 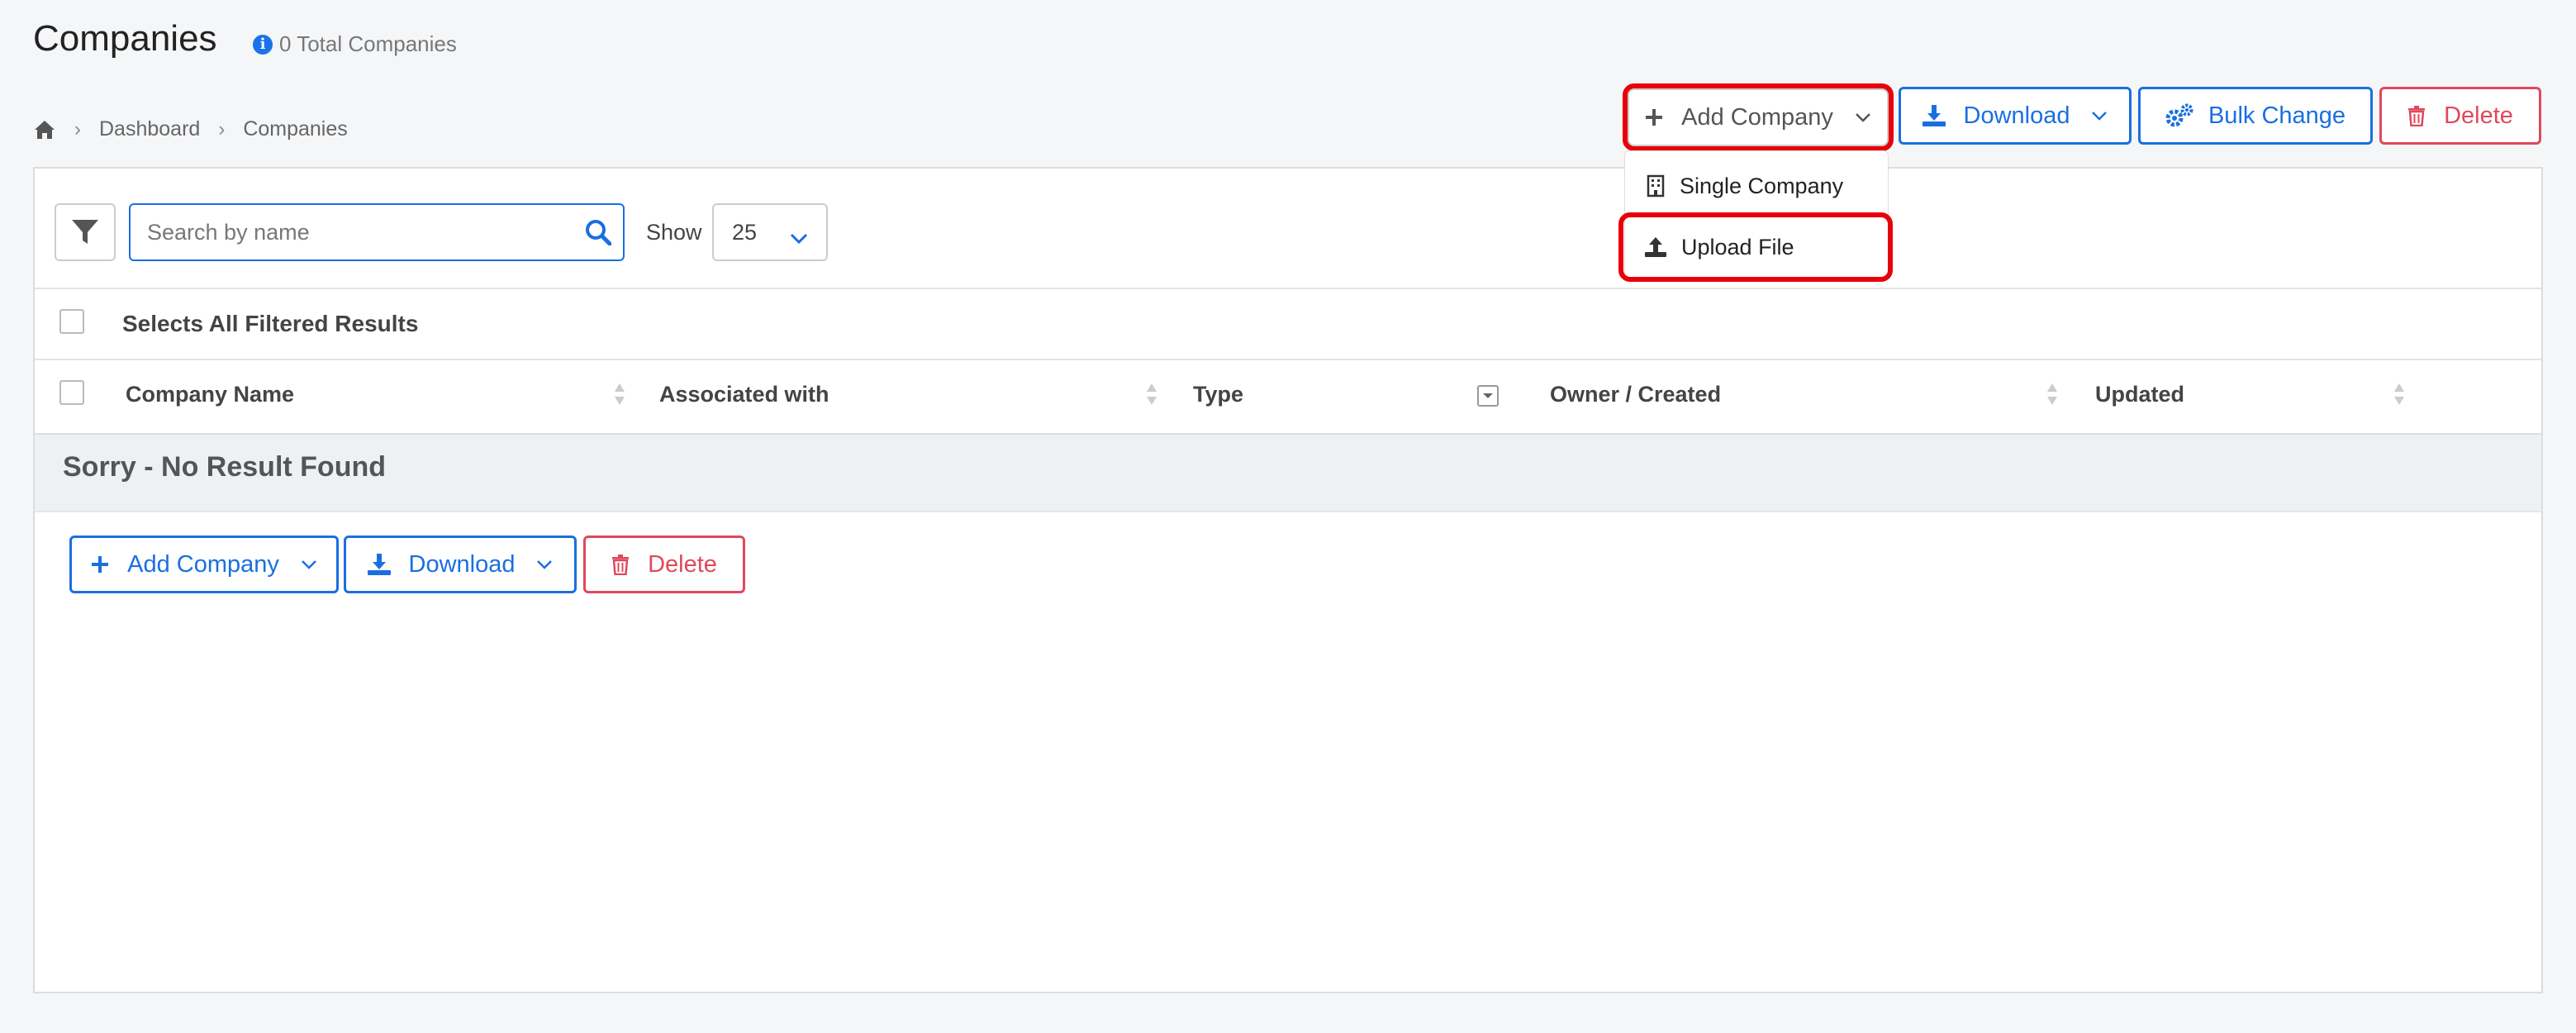 What do you see at coordinates (1762, 186) in the screenshot?
I see `single-company-label: Single Company` at bounding box center [1762, 186].